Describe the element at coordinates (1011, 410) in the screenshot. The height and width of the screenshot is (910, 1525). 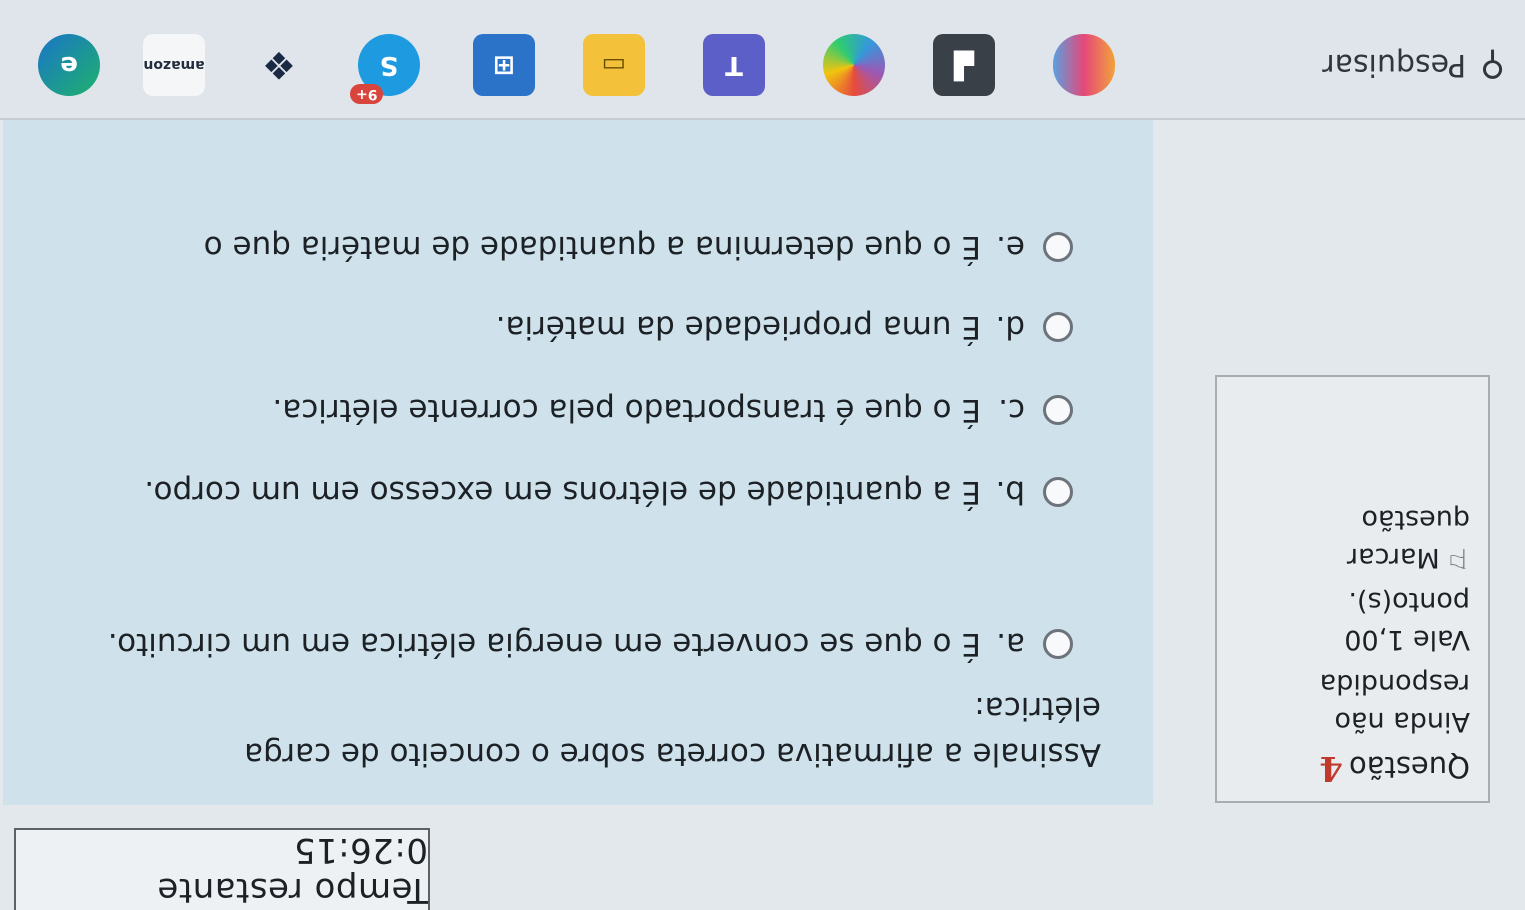
I see `option-c-label: c.` at that location.